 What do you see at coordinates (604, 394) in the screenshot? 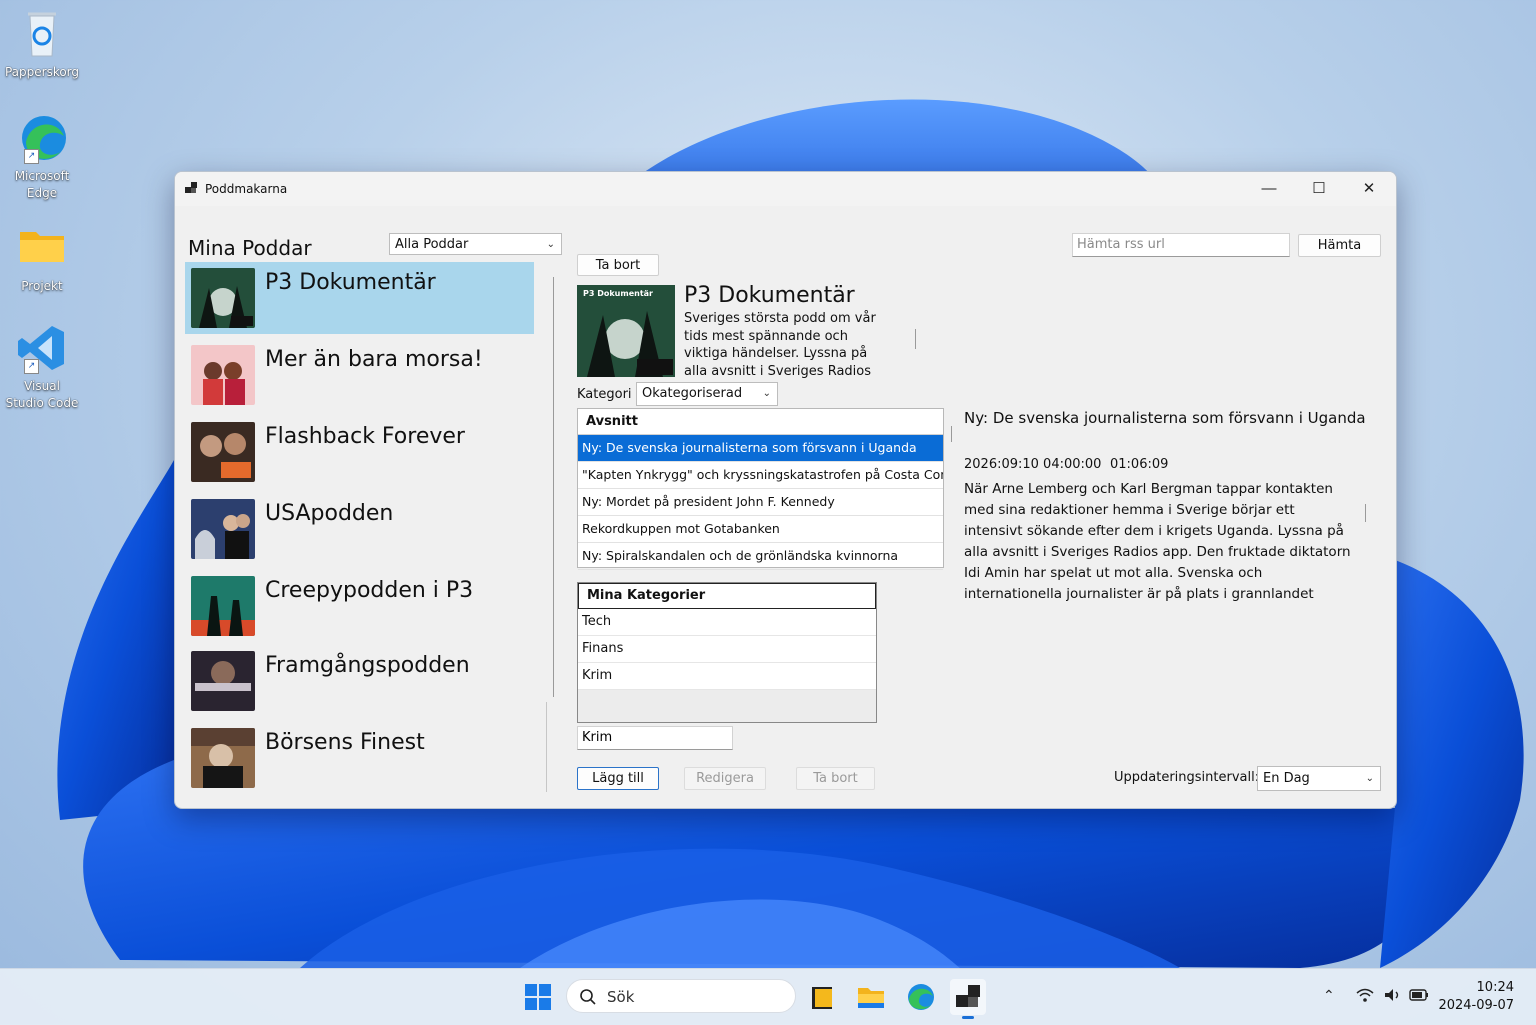
I see `category-label: Kategori` at bounding box center [604, 394].